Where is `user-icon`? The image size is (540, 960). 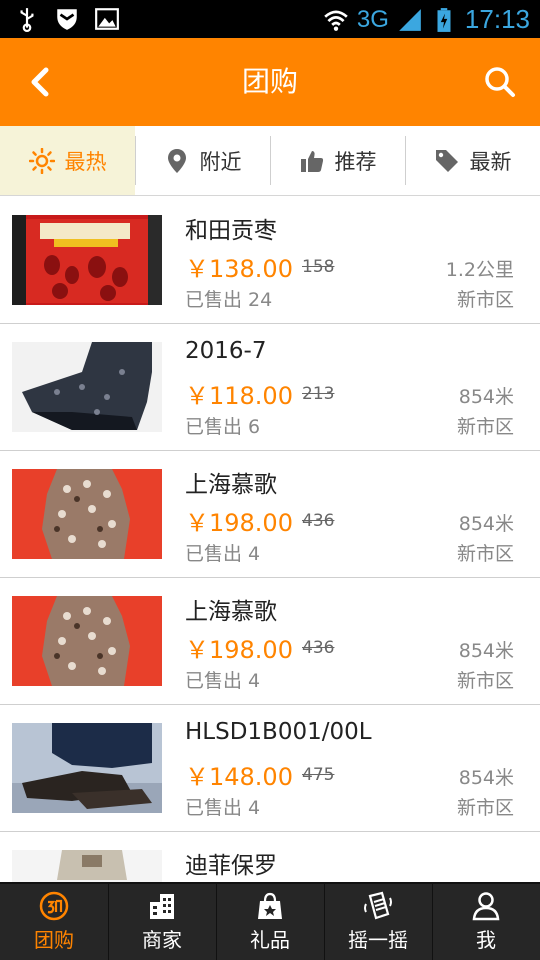
user-icon is located at coordinates (486, 906).